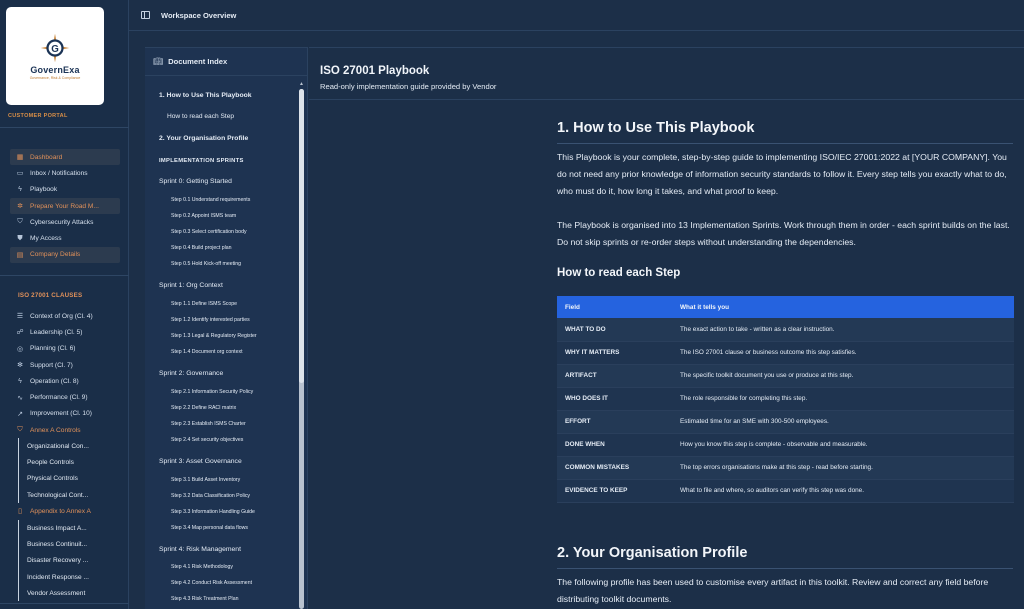  What do you see at coordinates (226, 62) in the screenshot?
I see `index-header: 📖︎ Document Index` at bounding box center [226, 62].